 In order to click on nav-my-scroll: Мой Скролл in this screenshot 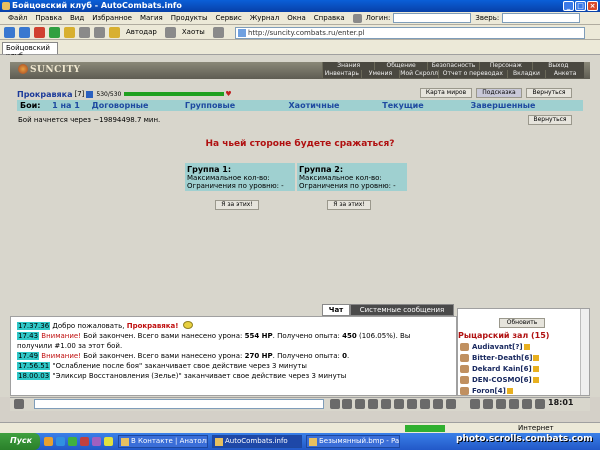, I will do `click(418, 74)`.